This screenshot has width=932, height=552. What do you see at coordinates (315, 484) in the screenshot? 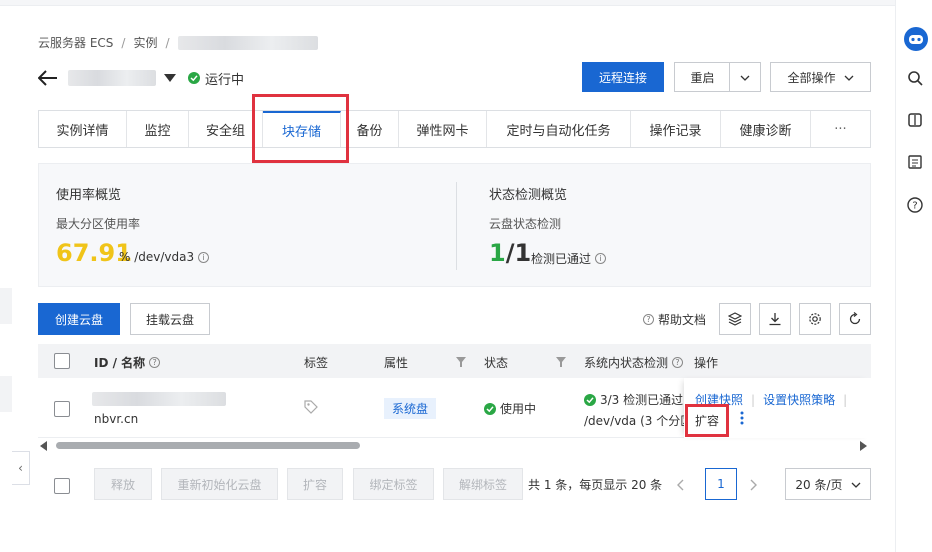
I see `bulk-expand-button: 扩容` at bounding box center [315, 484].